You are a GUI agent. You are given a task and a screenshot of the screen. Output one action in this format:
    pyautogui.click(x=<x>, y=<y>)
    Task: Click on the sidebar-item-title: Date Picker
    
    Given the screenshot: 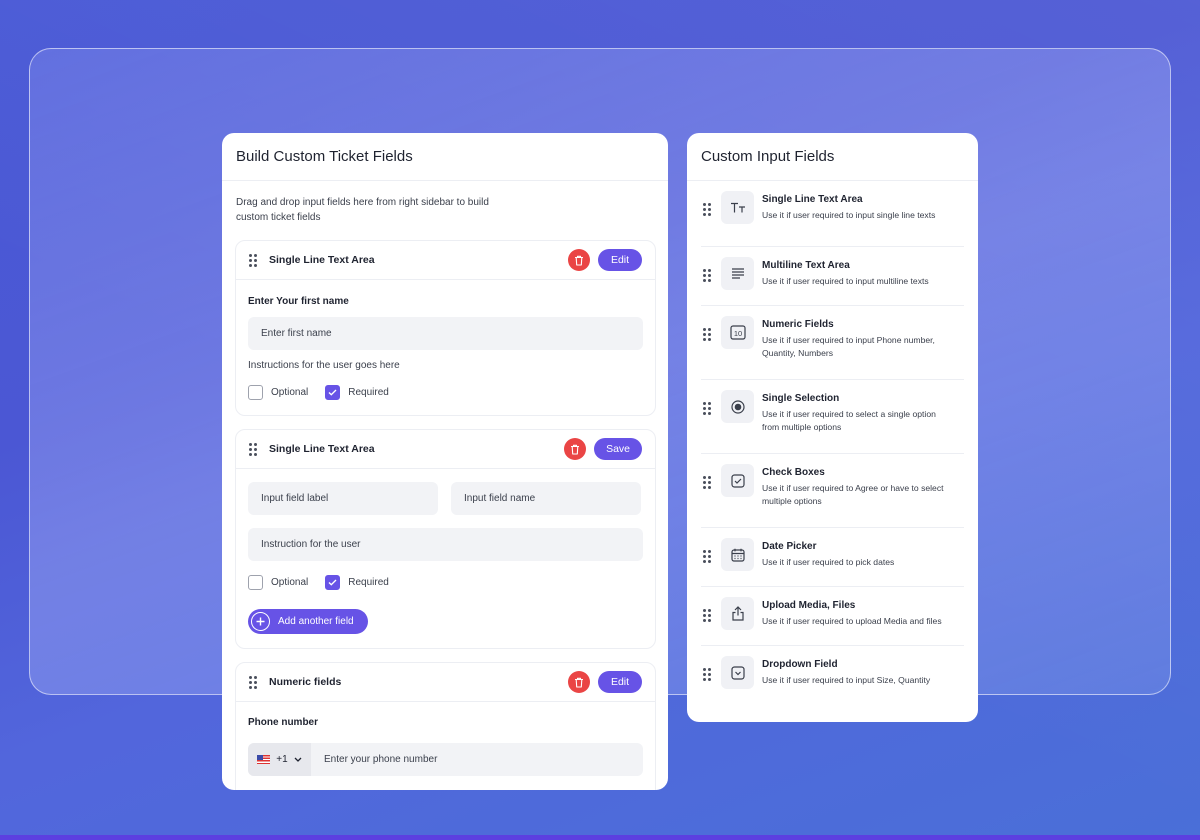 What is the action you would take?
    pyautogui.click(x=789, y=546)
    